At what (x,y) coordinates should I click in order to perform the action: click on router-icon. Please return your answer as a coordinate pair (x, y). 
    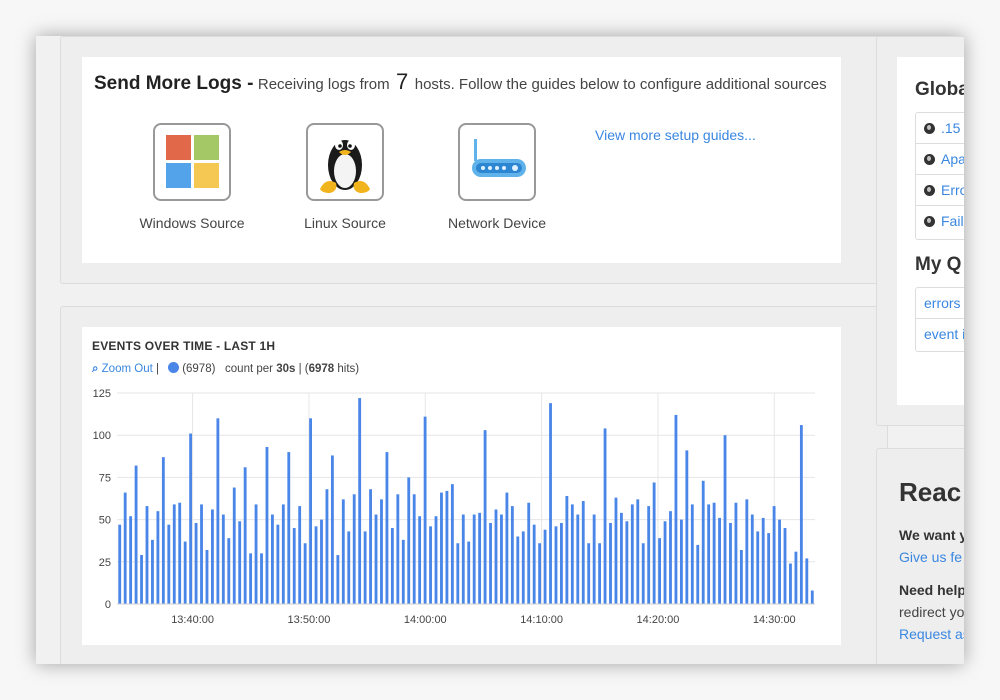
    Looking at the image, I should click on (497, 162).